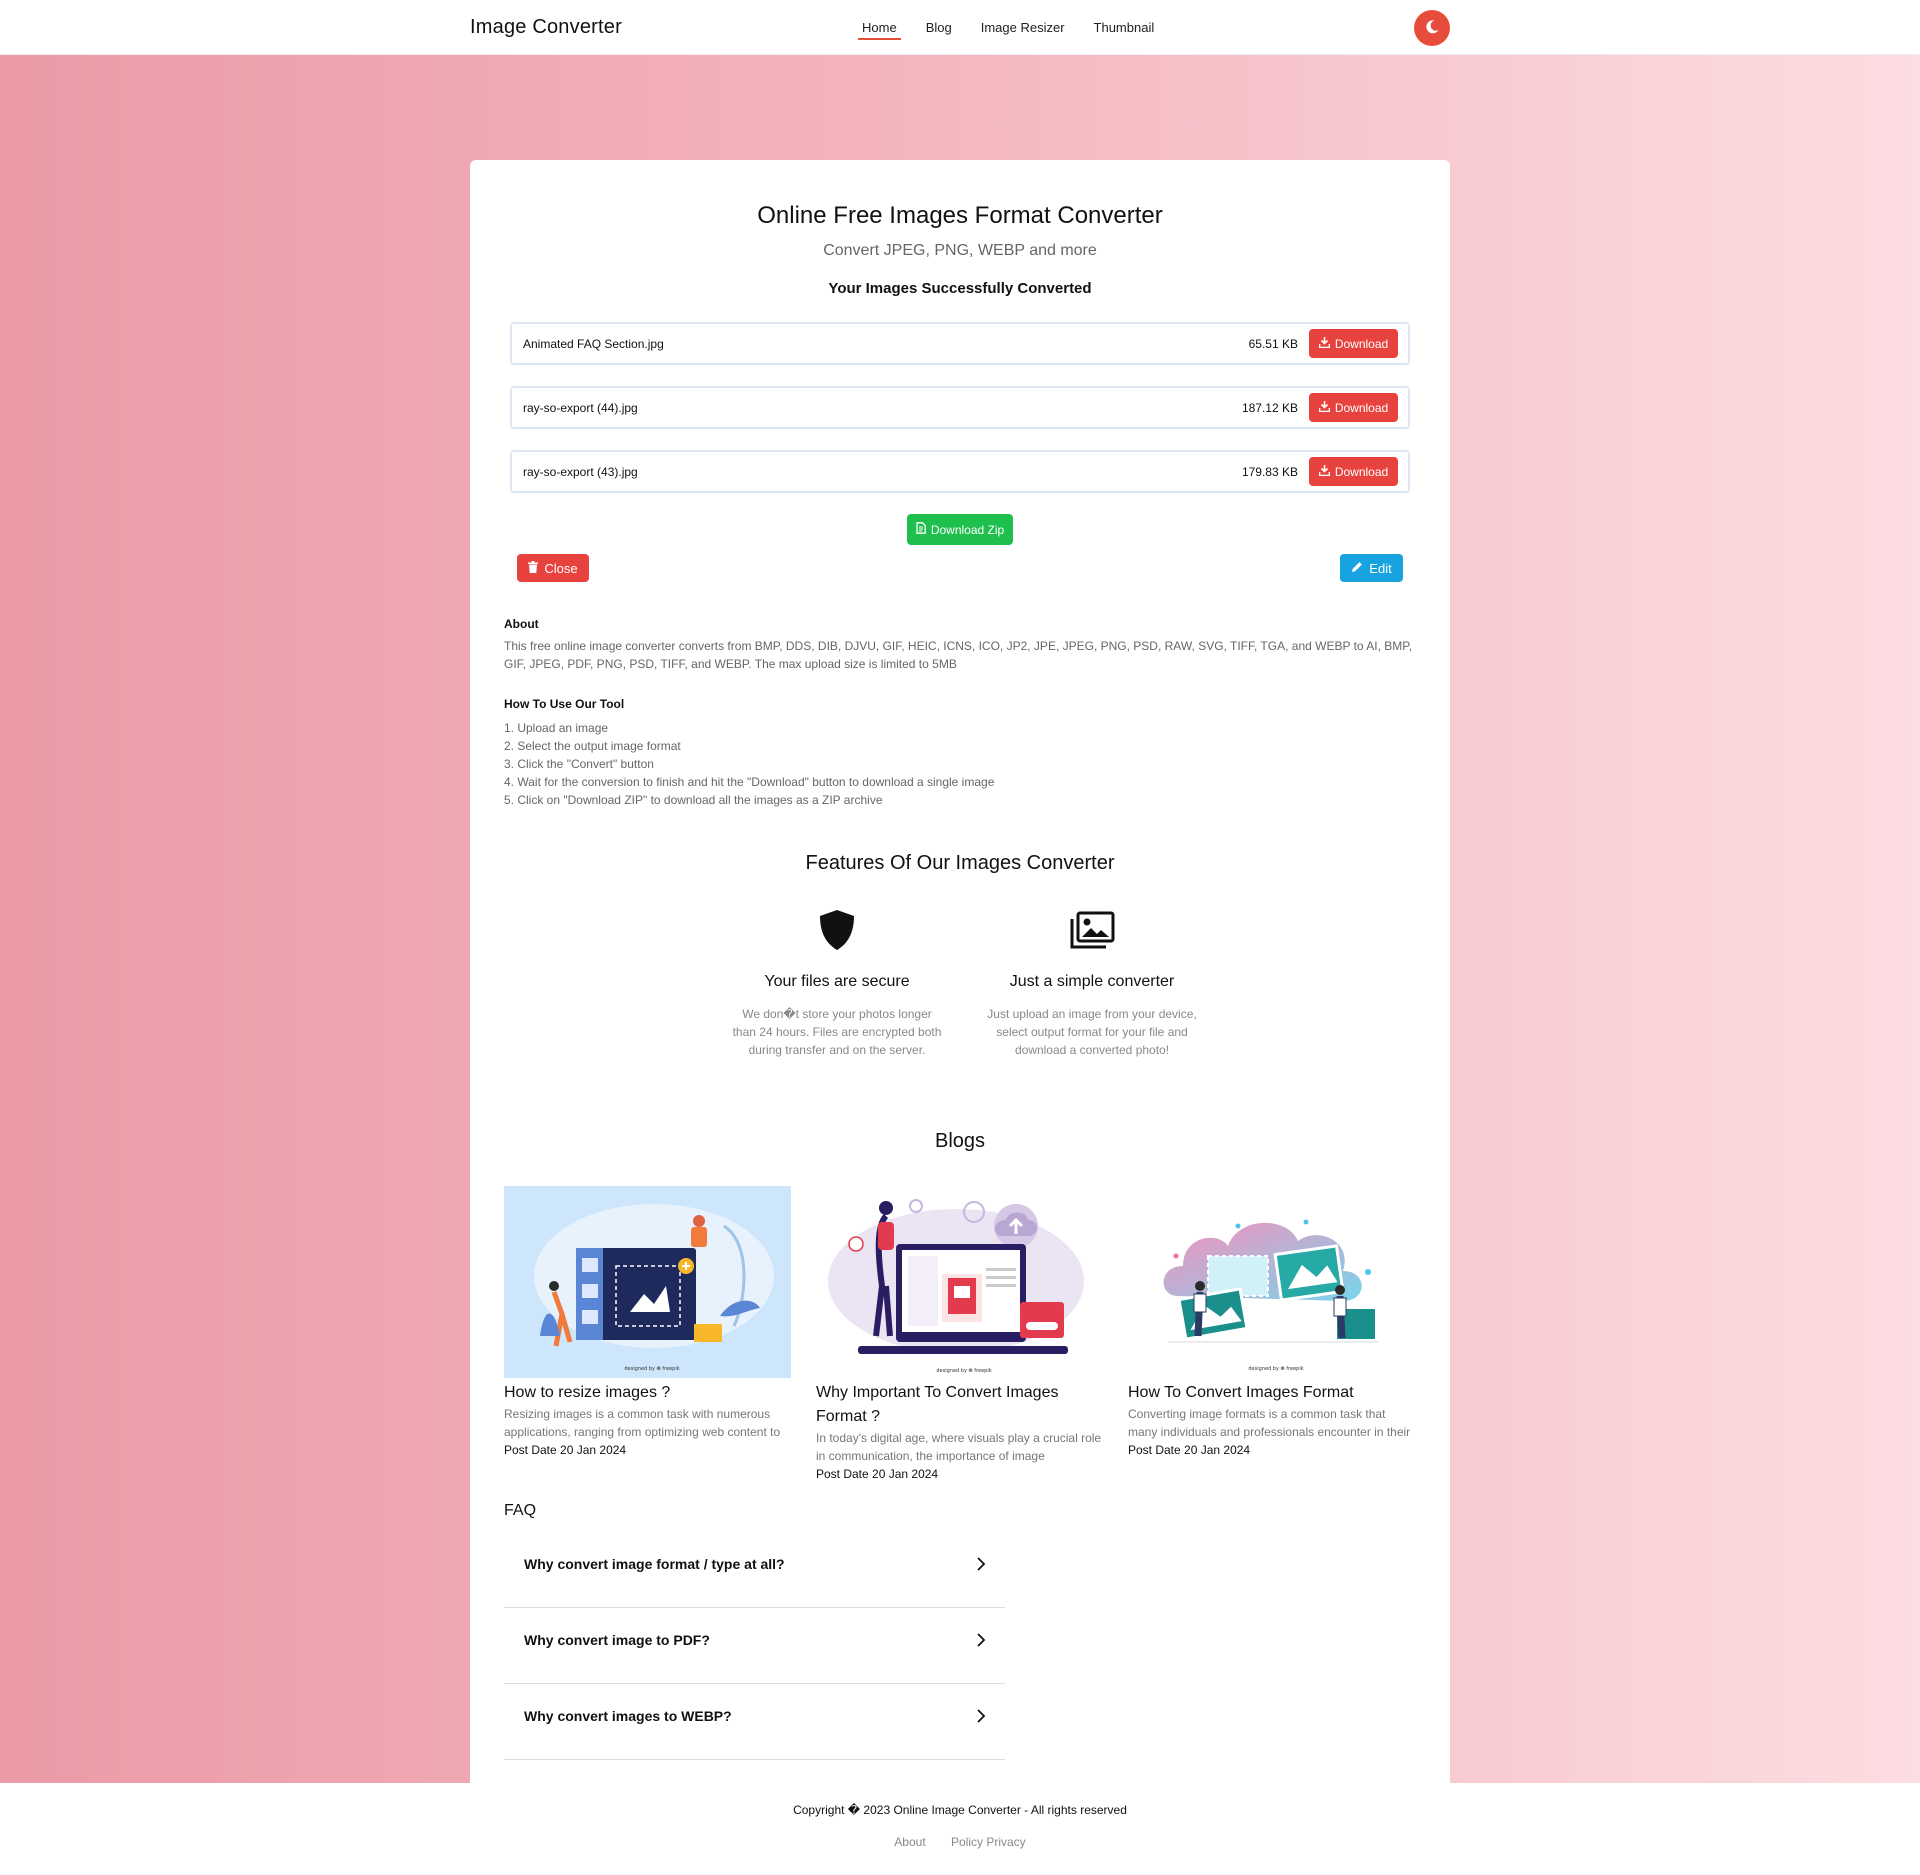 This screenshot has width=1920, height=1875. What do you see at coordinates (520, 1510) in the screenshot?
I see `faq-heading: FAQ` at bounding box center [520, 1510].